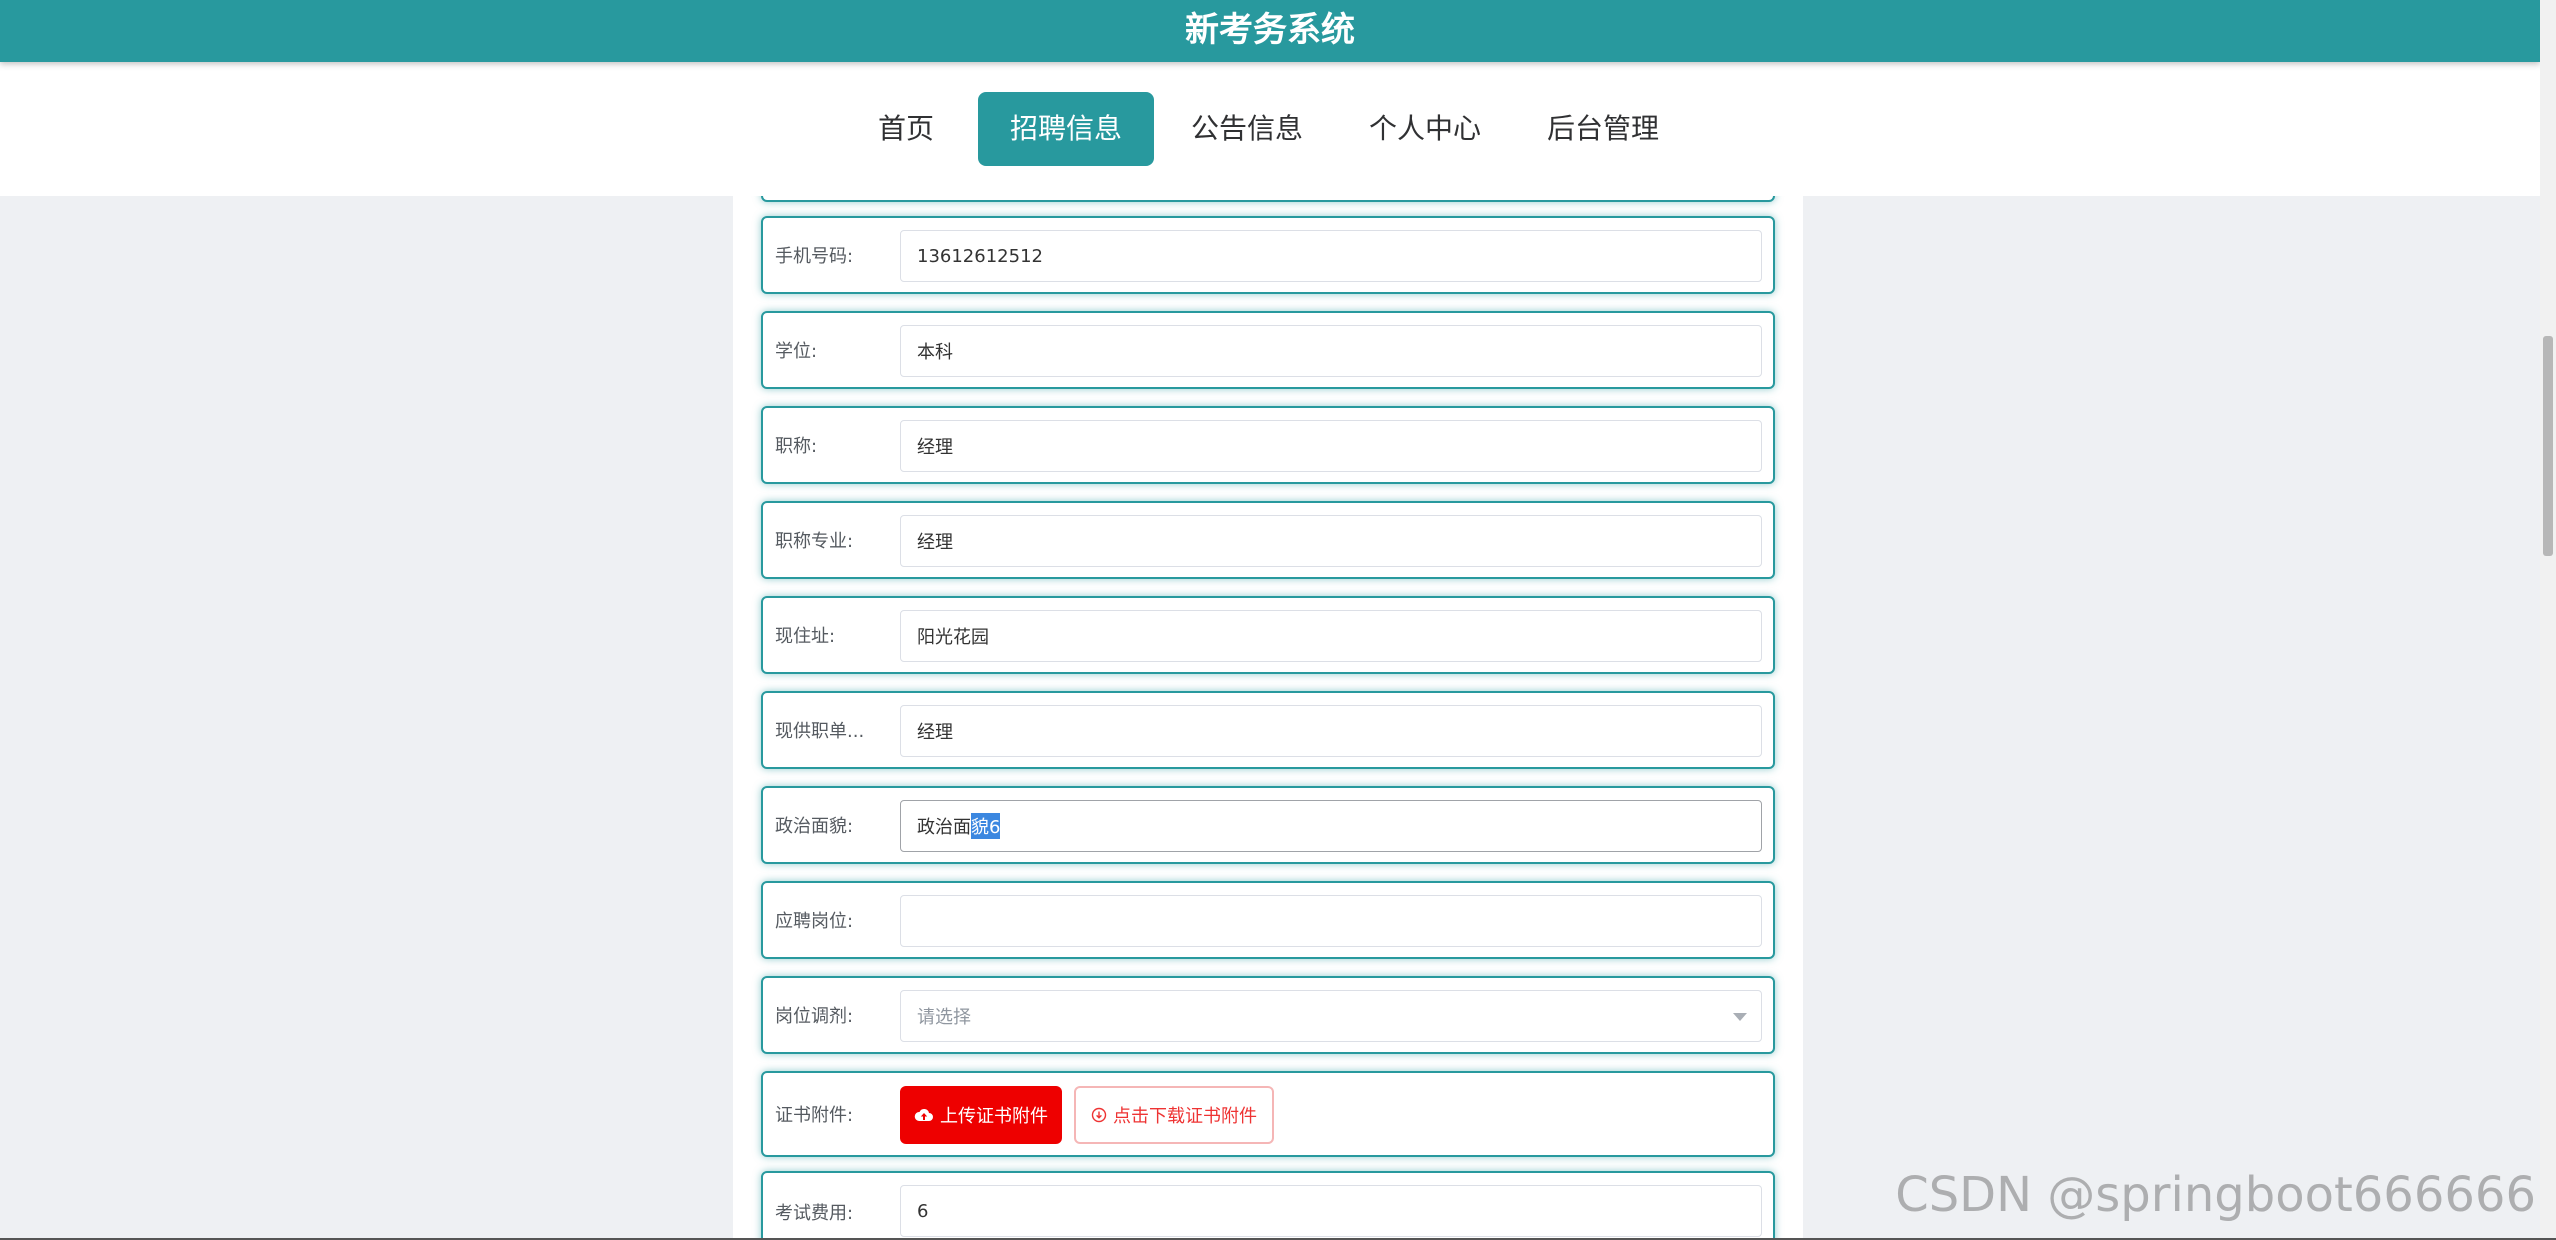 The height and width of the screenshot is (1240, 2556). I want to click on form-row-current-unit: 现供职单... 经理, so click(1268, 730).